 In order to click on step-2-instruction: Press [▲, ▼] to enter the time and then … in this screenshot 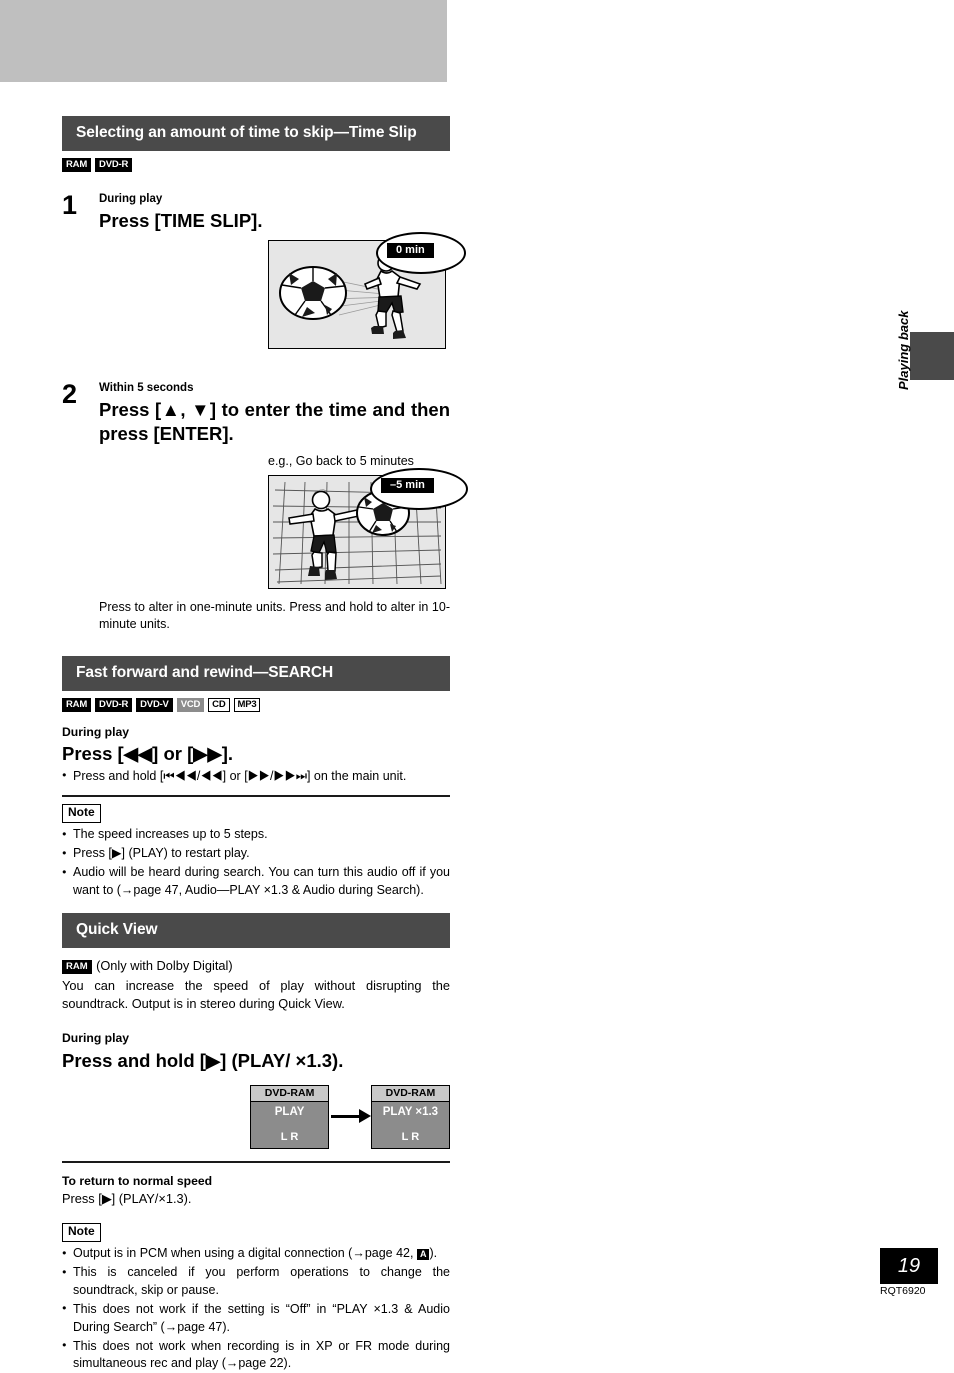, I will do `click(274, 421)`.